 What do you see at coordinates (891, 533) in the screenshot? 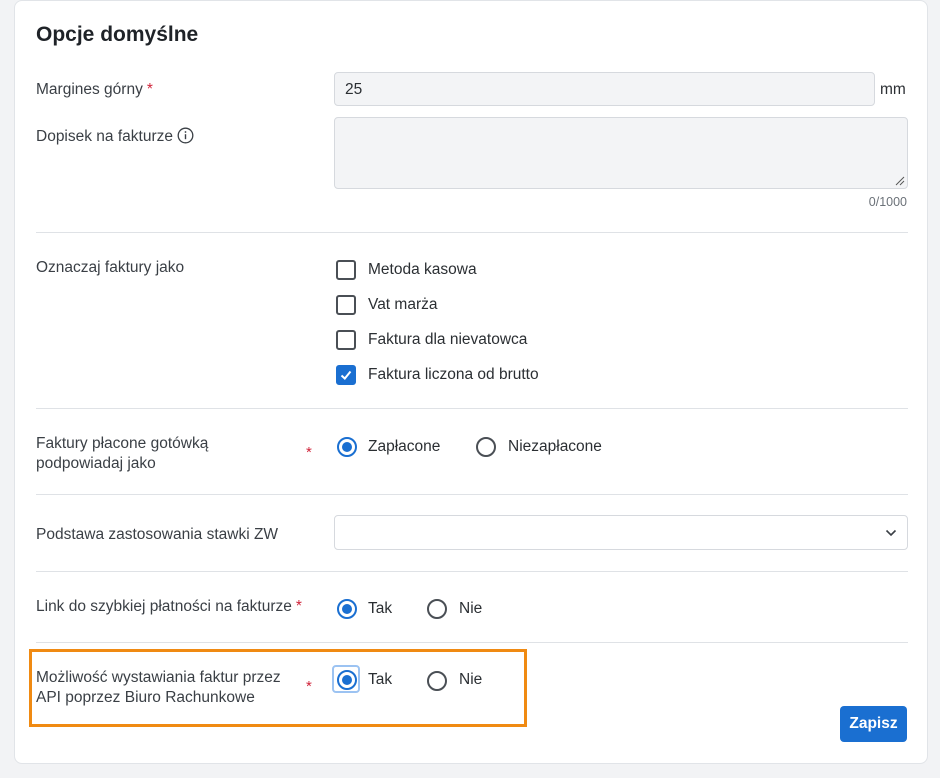
I see `chevron-down-icon` at bounding box center [891, 533].